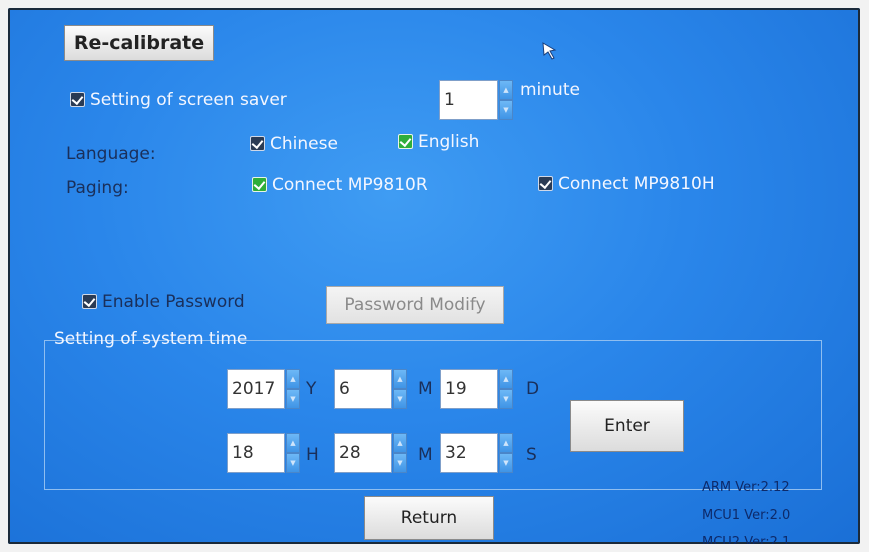  I want to click on arm-version: ARM Ver:2.12, so click(746, 487).